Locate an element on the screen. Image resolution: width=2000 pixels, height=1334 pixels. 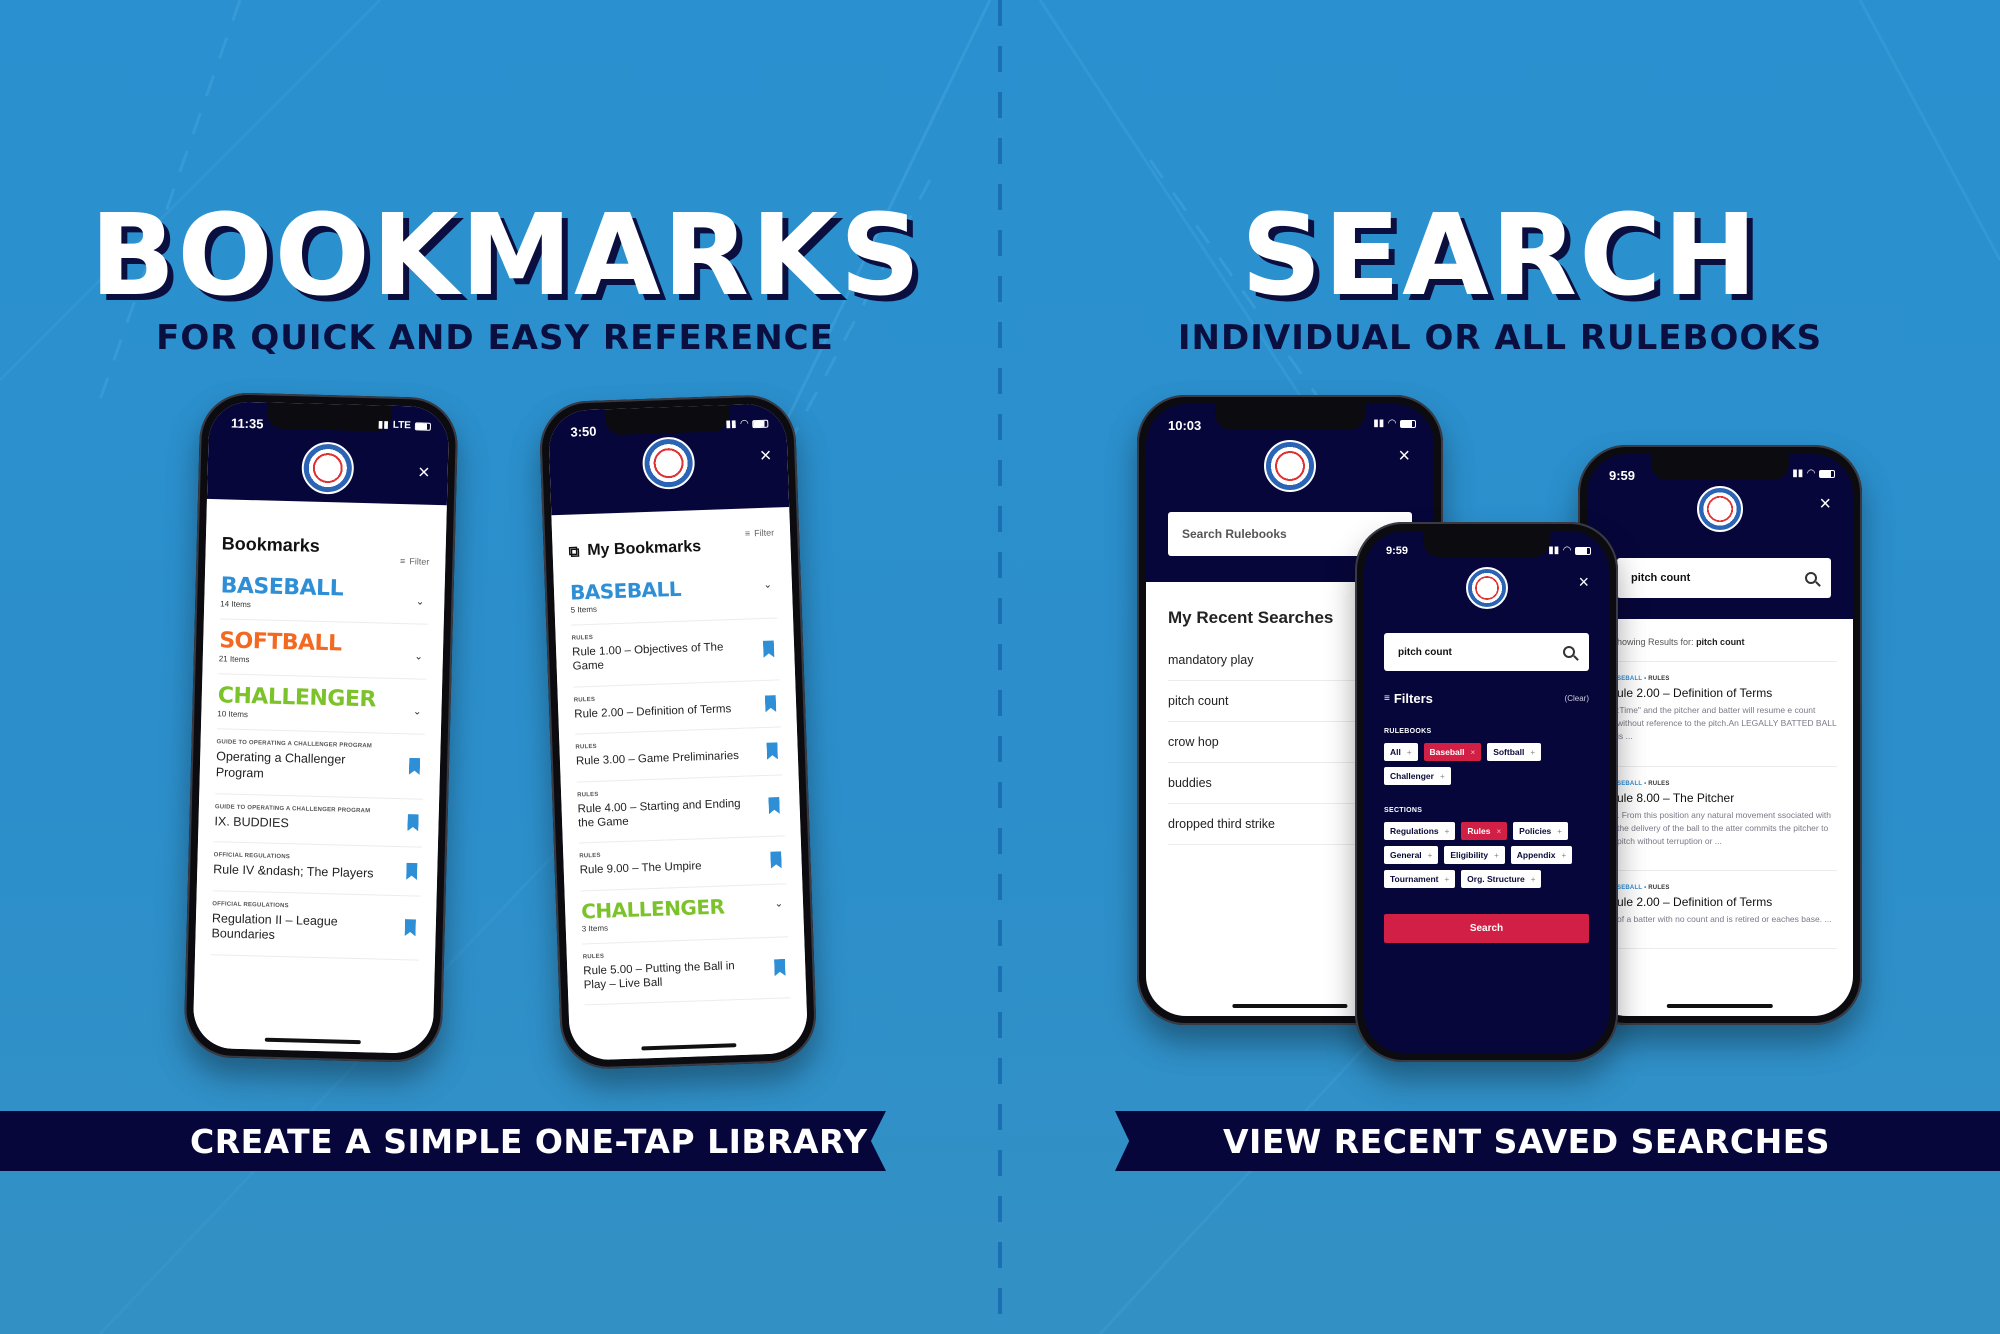
bookmarks-icon: ⧉ is located at coordinates (574, 551).